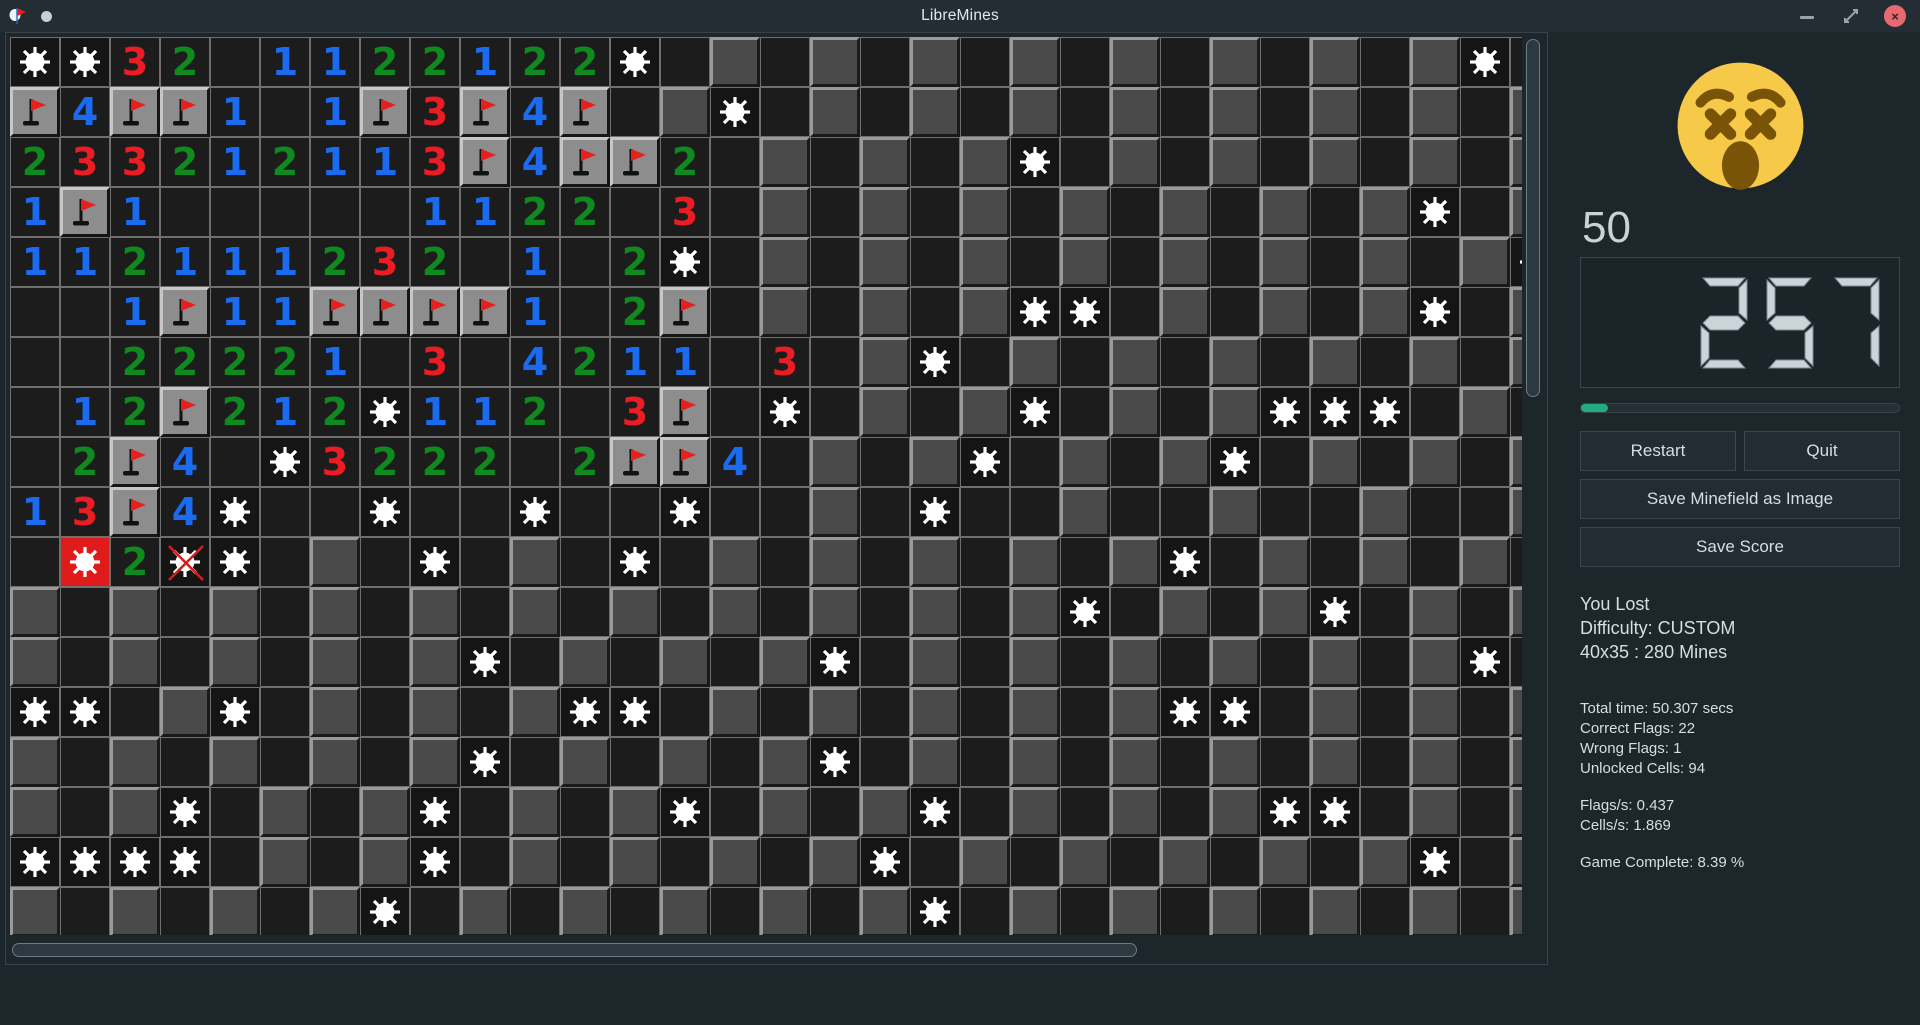  What do you see at coordinates (1658, 451) in the screenshot?
I see `restart-button: Restart` at bounding box center [1658, 451].